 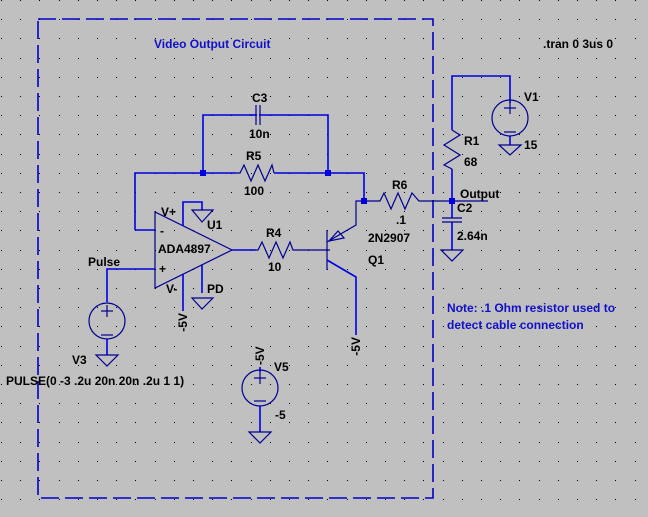 What do you see at coordinates (95, 381) in the screenshot?
I see `v3-value: PULSE(0 -3 .2u 20n 20n .2u 1 1)` at bounding box center [95, 381].